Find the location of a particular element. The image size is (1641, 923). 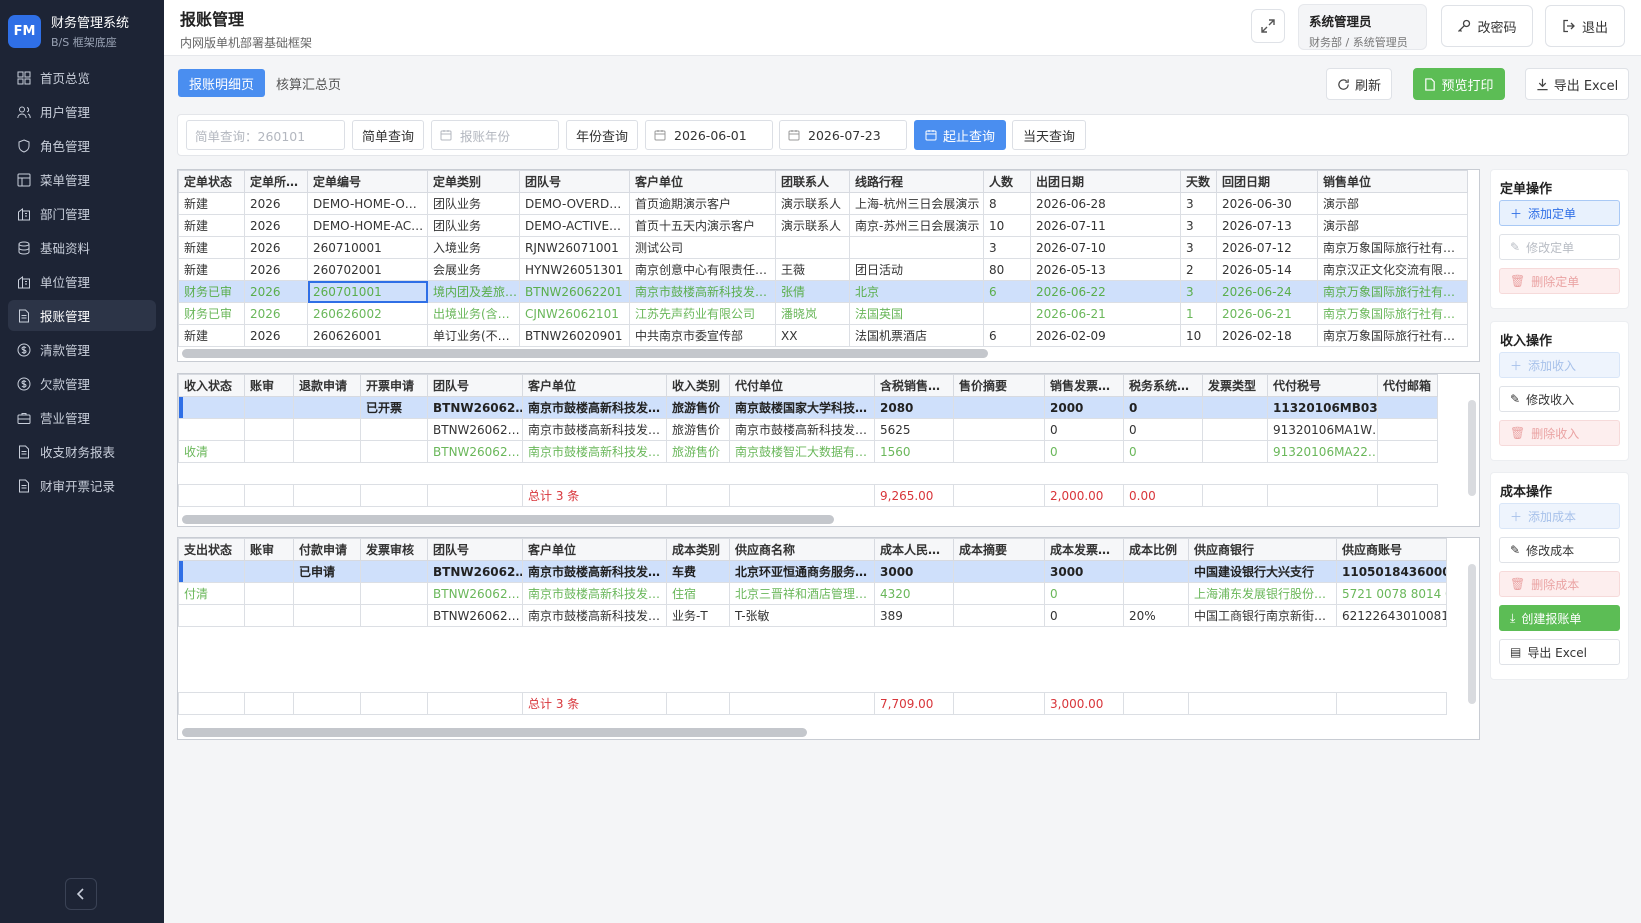

table-cell: 团日活动 is located at coordinates (916, 269).